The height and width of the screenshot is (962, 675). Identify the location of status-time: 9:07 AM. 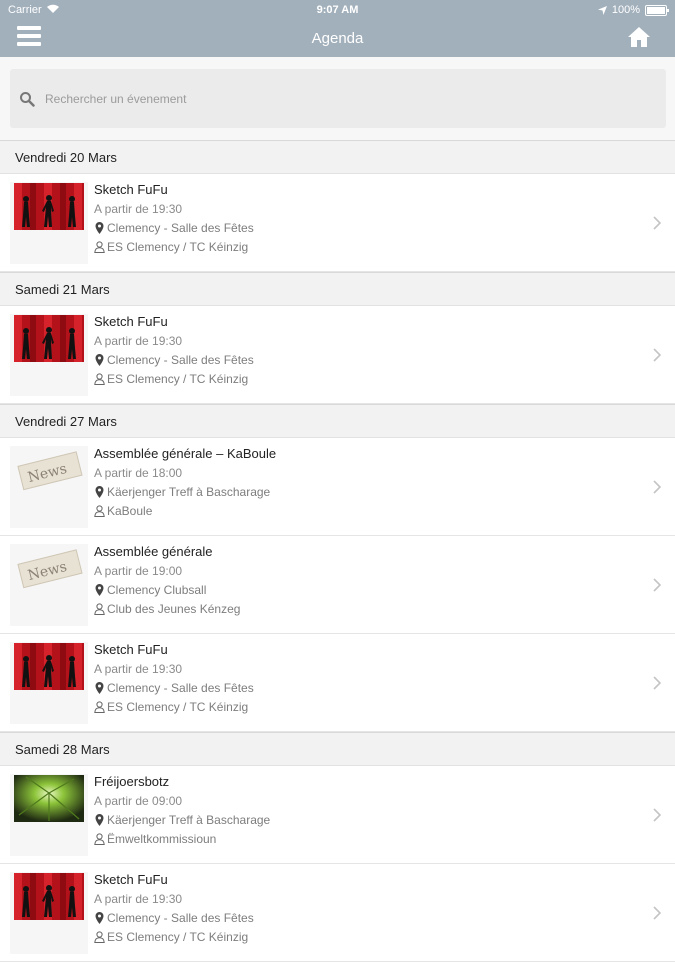
(337, 10).